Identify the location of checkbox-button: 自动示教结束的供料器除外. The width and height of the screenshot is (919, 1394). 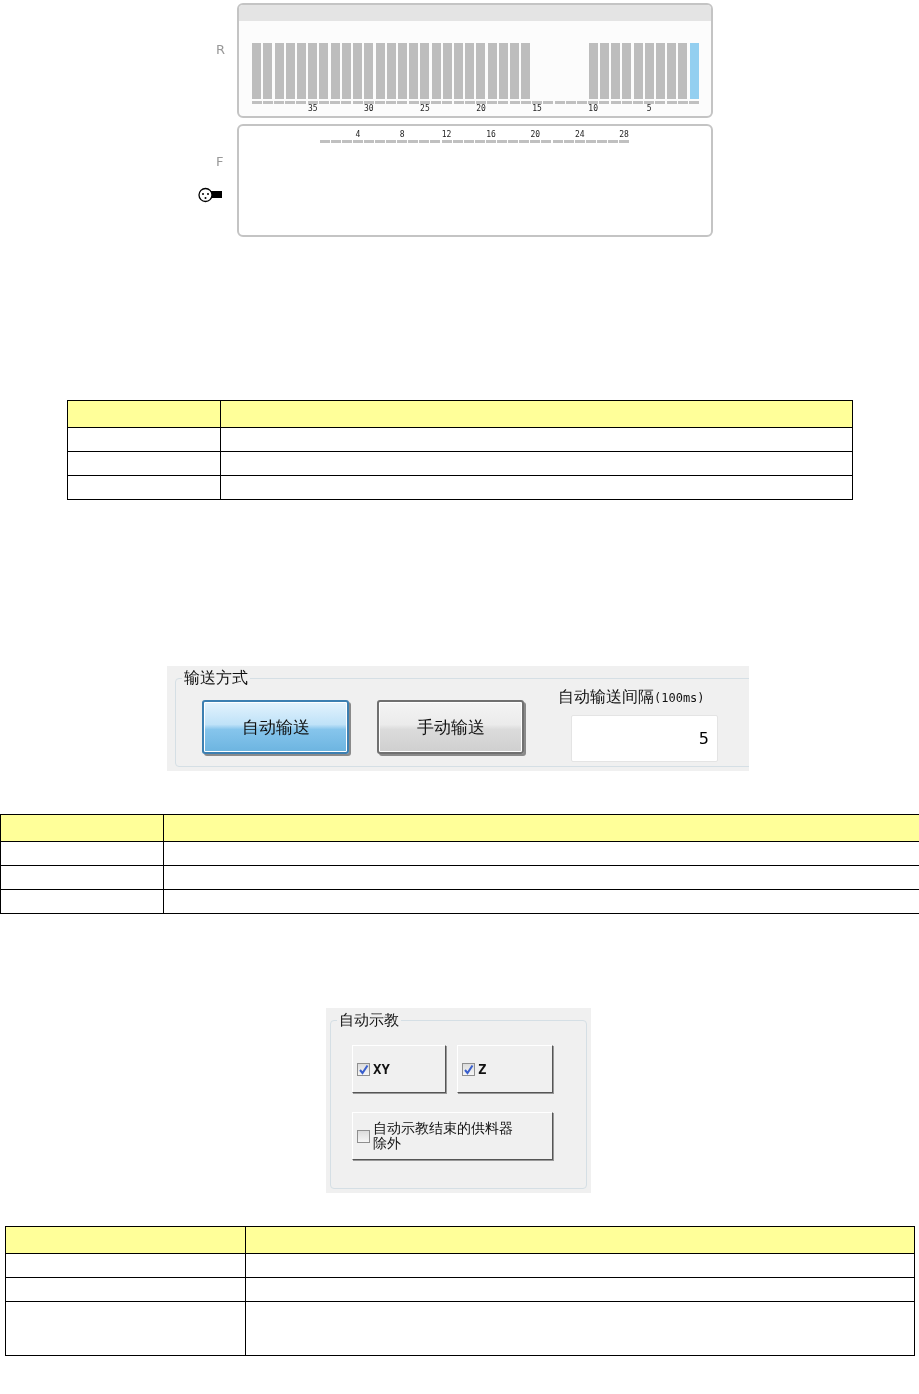
(452, 1136).